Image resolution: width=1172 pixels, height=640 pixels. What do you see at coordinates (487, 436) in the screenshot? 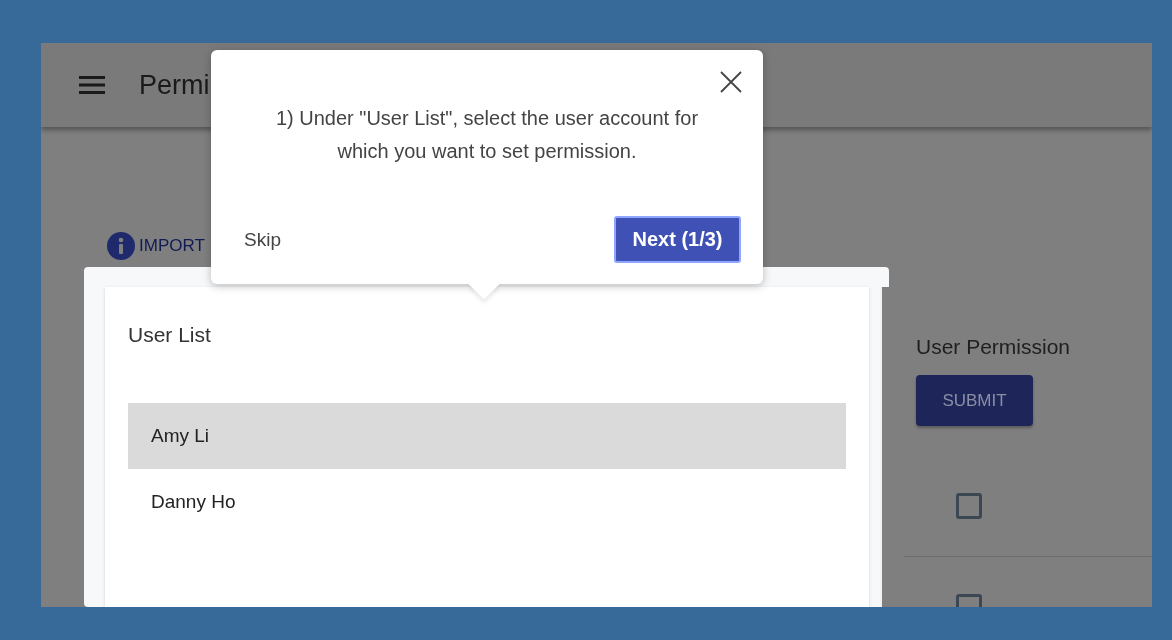
I see `user-list-item: Amy Li` at bounding box center [487, 436].